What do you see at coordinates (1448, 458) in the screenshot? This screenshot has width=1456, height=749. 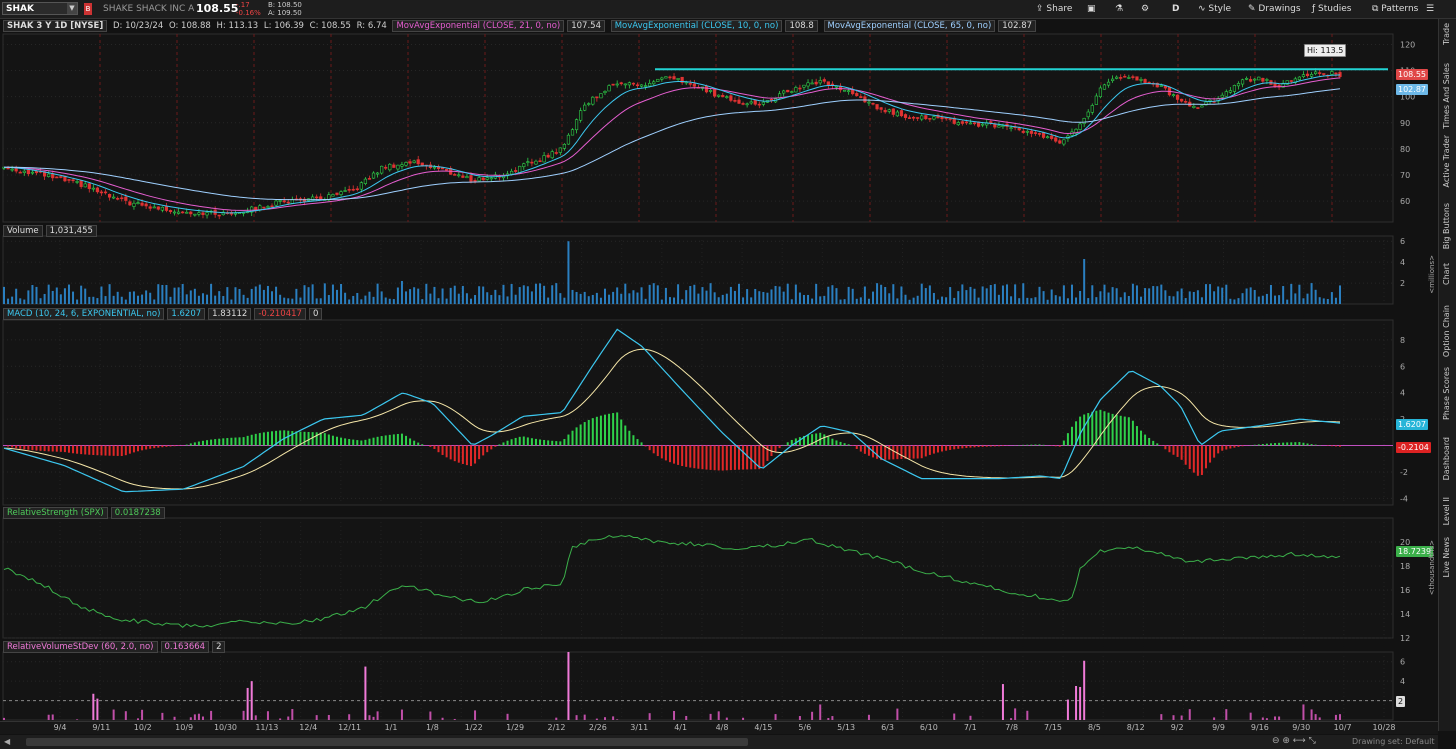 I see `side-tab-dashboard: Dashboard` at bounding box center [1448, 458].